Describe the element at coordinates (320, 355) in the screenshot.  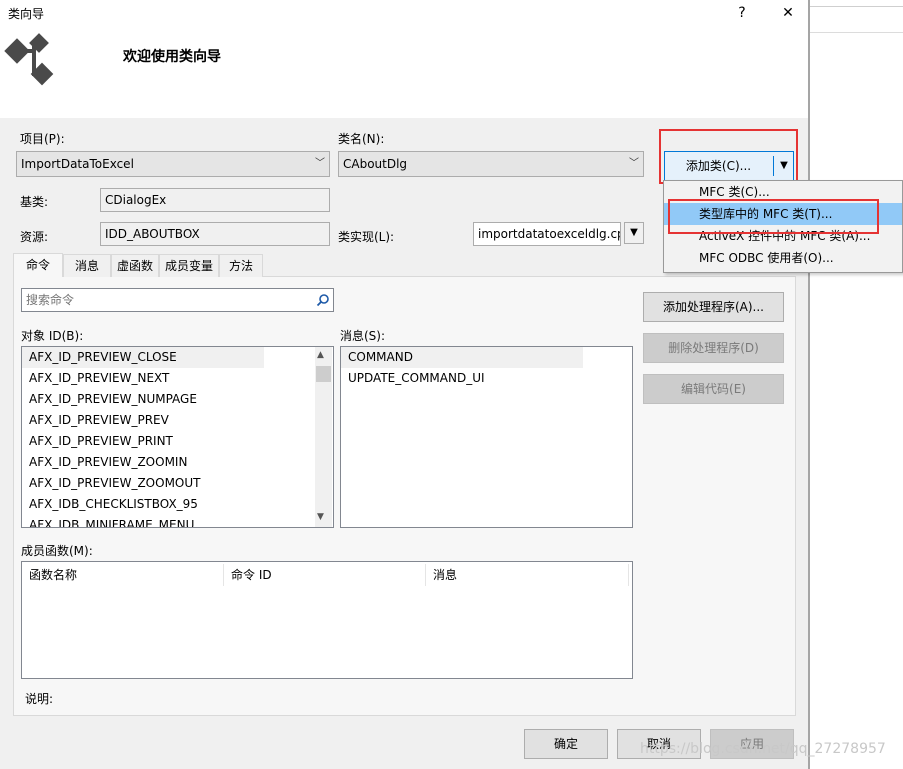
I see `scroll-up-icon: ▲` at that location.